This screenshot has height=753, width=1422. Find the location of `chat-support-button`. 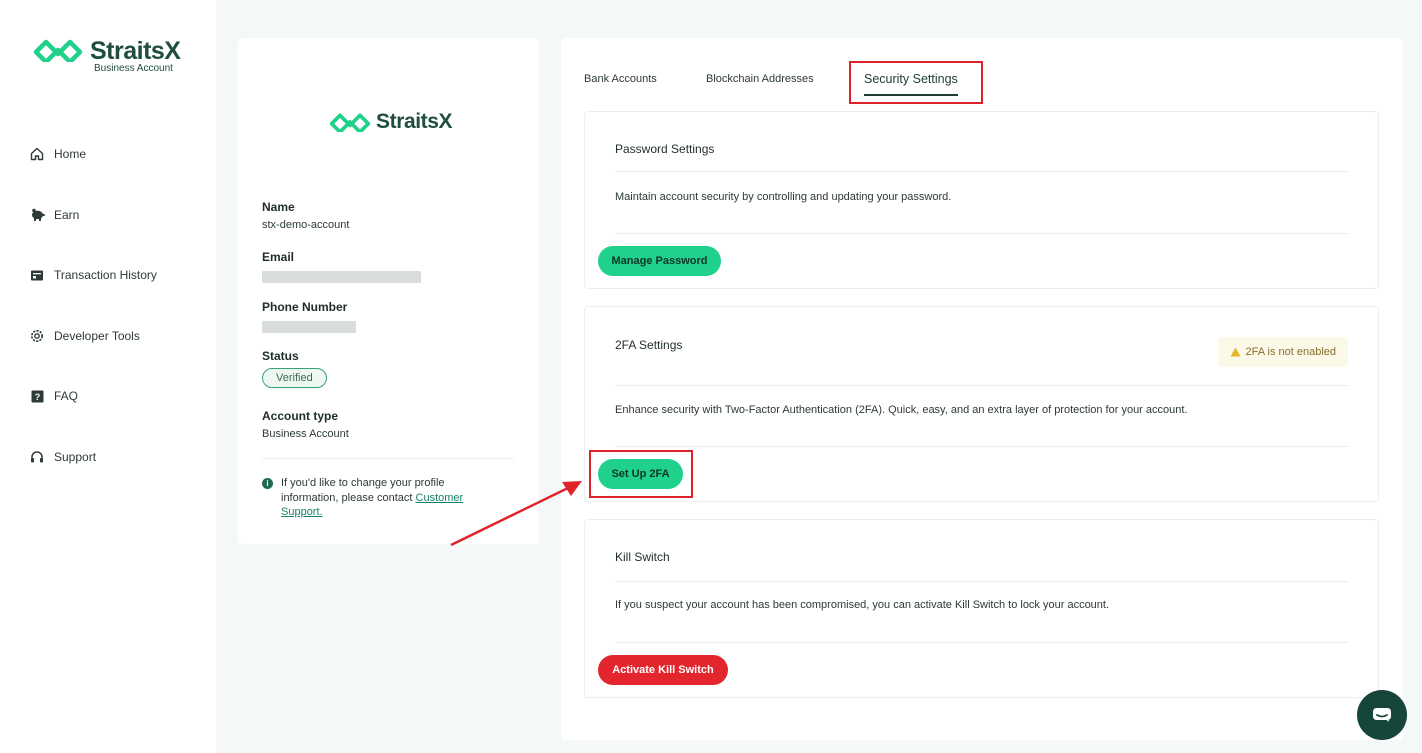

chat-support-button is located at coordinates (1382, 715).